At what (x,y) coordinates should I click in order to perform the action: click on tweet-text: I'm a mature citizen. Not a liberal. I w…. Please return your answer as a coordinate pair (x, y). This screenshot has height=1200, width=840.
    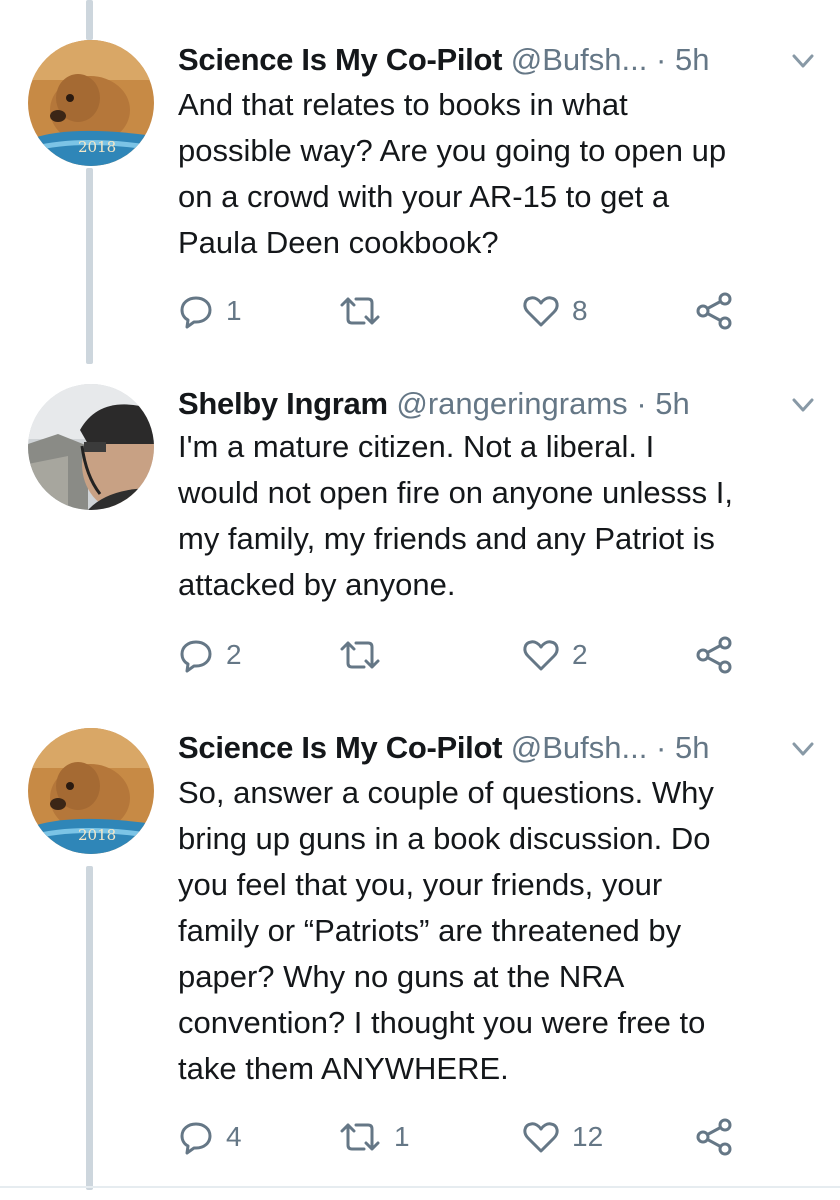
    Looking at the image, I should click on (494, 516).